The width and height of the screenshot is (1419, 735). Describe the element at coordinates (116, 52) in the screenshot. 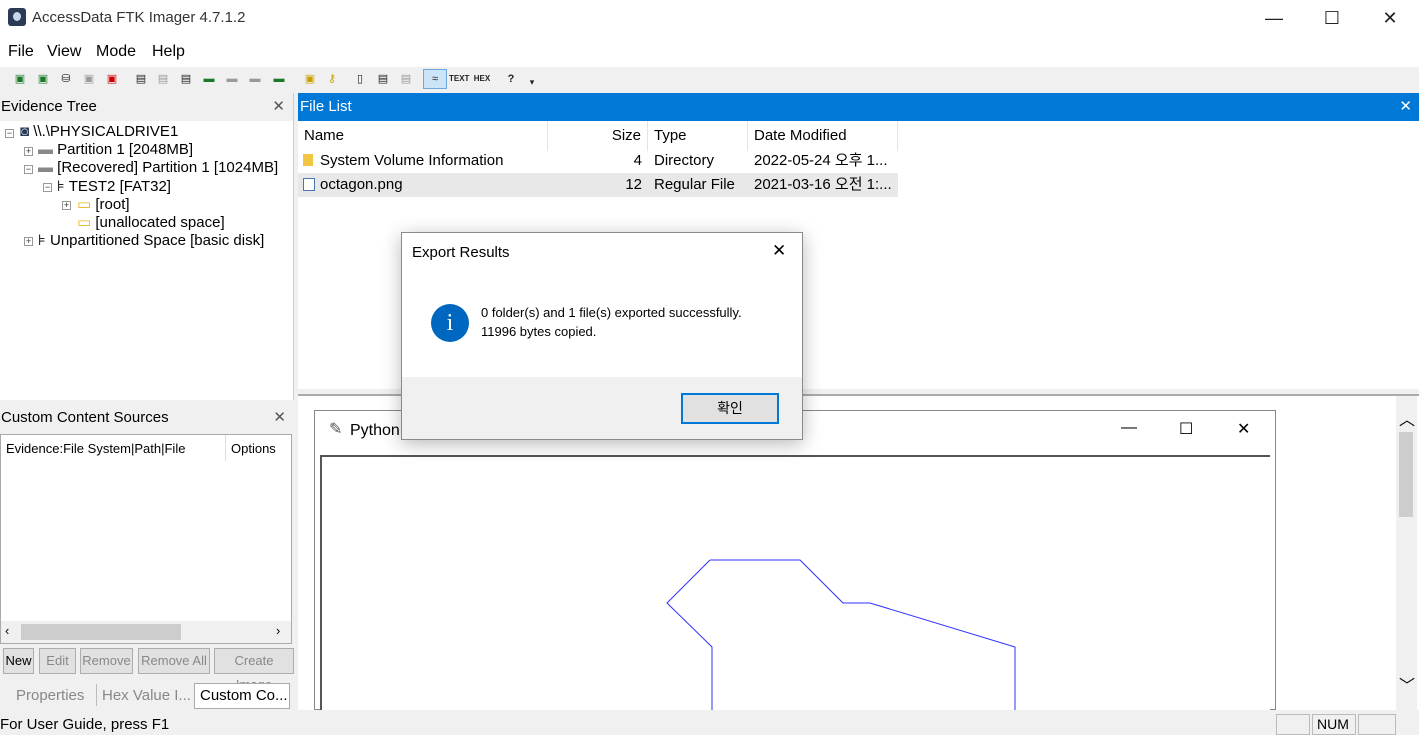

I see `menu-mode: Mode` at that location.